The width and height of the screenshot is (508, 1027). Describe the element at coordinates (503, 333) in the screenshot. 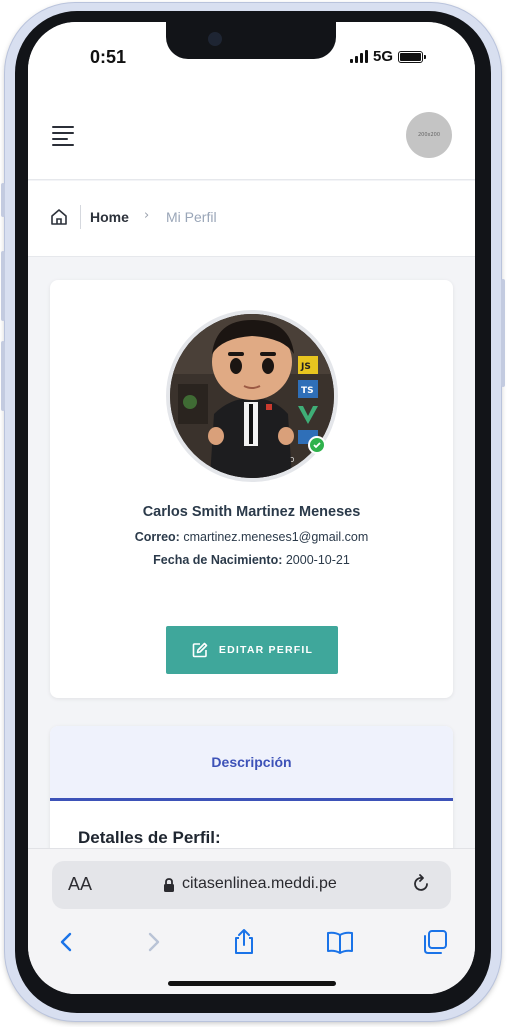

I see `power-button` at that location.